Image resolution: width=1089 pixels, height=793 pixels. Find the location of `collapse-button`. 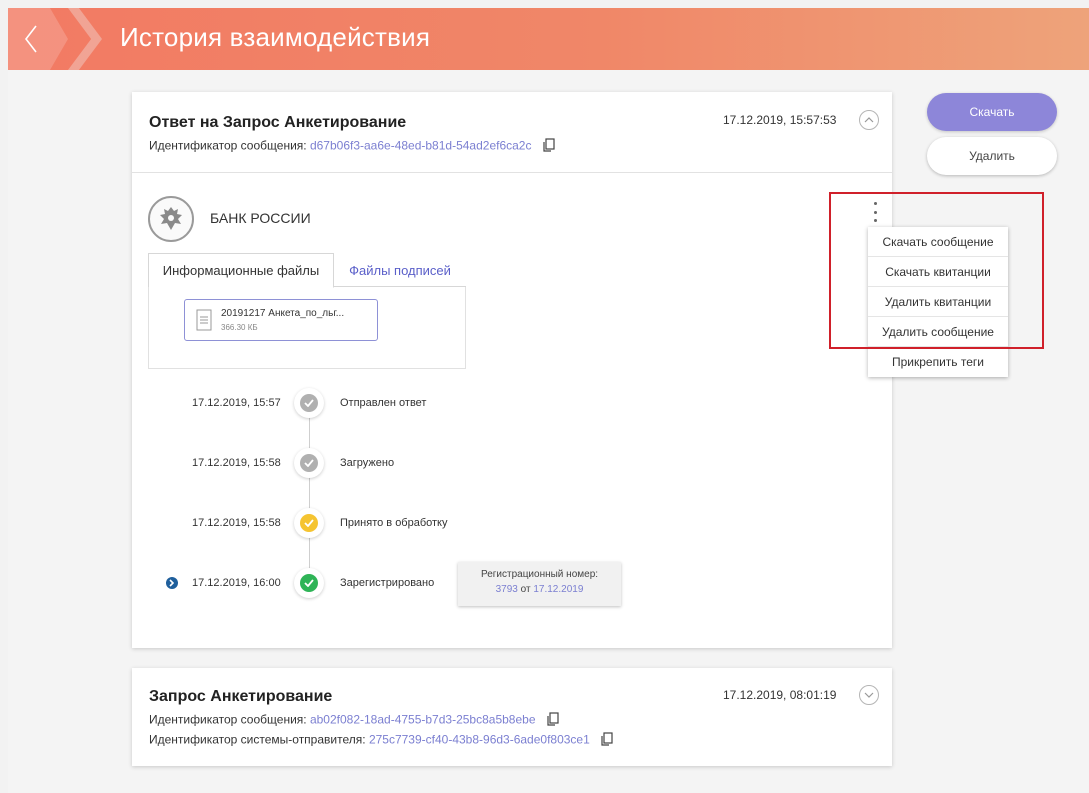

collapse-button is located at coordinates (869, 120).